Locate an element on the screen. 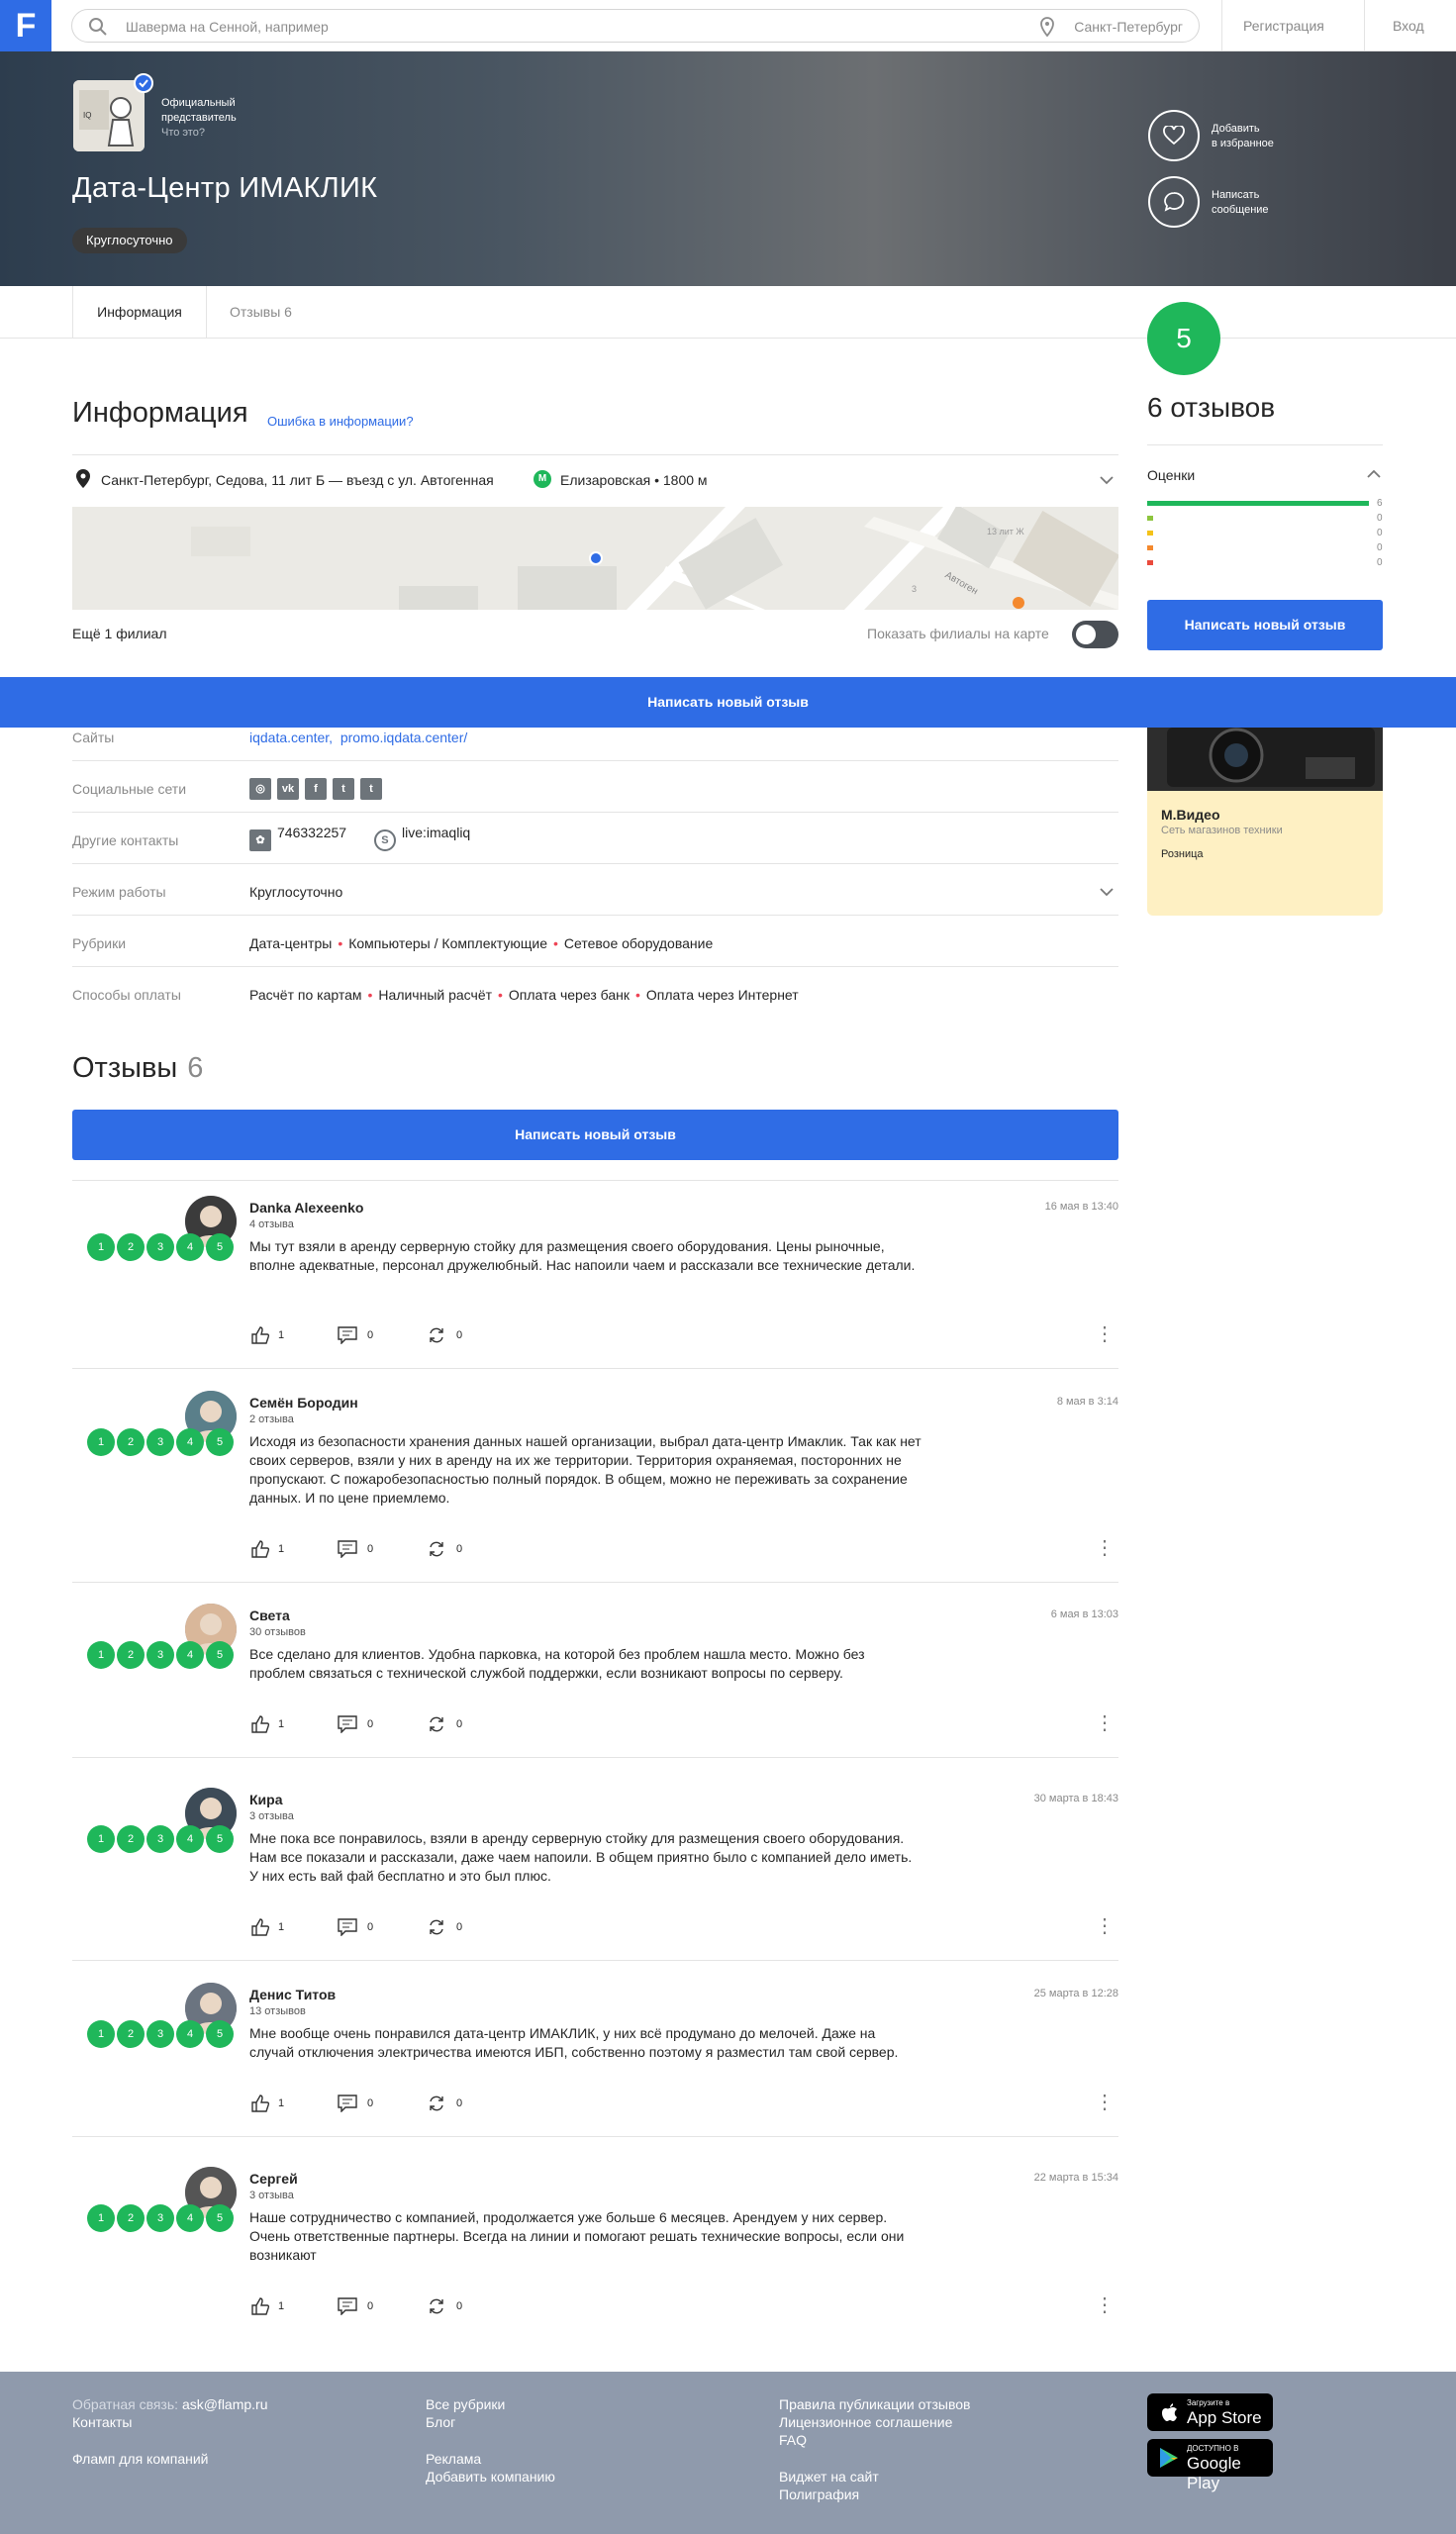 This screenshot has width=1456, height=2534. city-selector: Санкт-Петербург is located at coordinates (1128, 27).